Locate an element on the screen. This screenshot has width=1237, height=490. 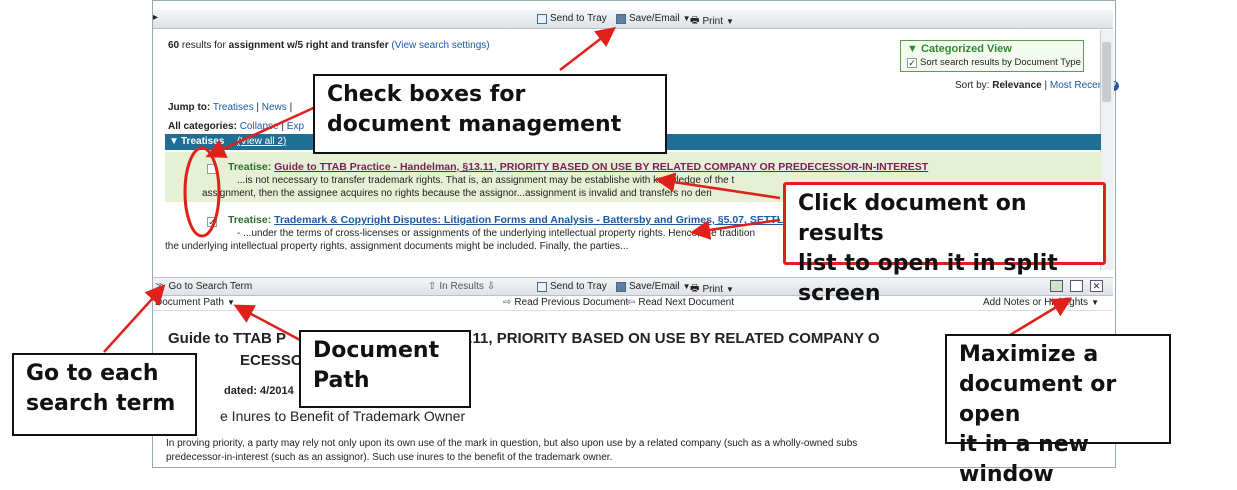
callout-line: Path is located at coordinates (341, 380).